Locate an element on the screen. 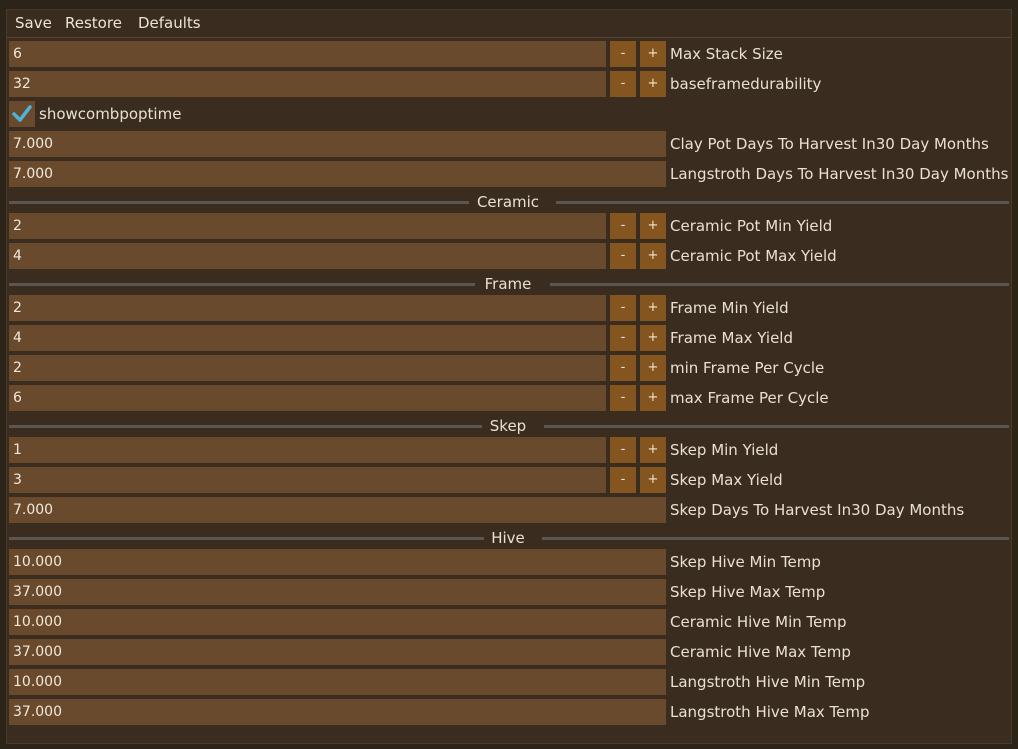 The width and height of the screenshot is (1018, 749). skep-max-decrement-button: - is located at coordinates (623, 480).